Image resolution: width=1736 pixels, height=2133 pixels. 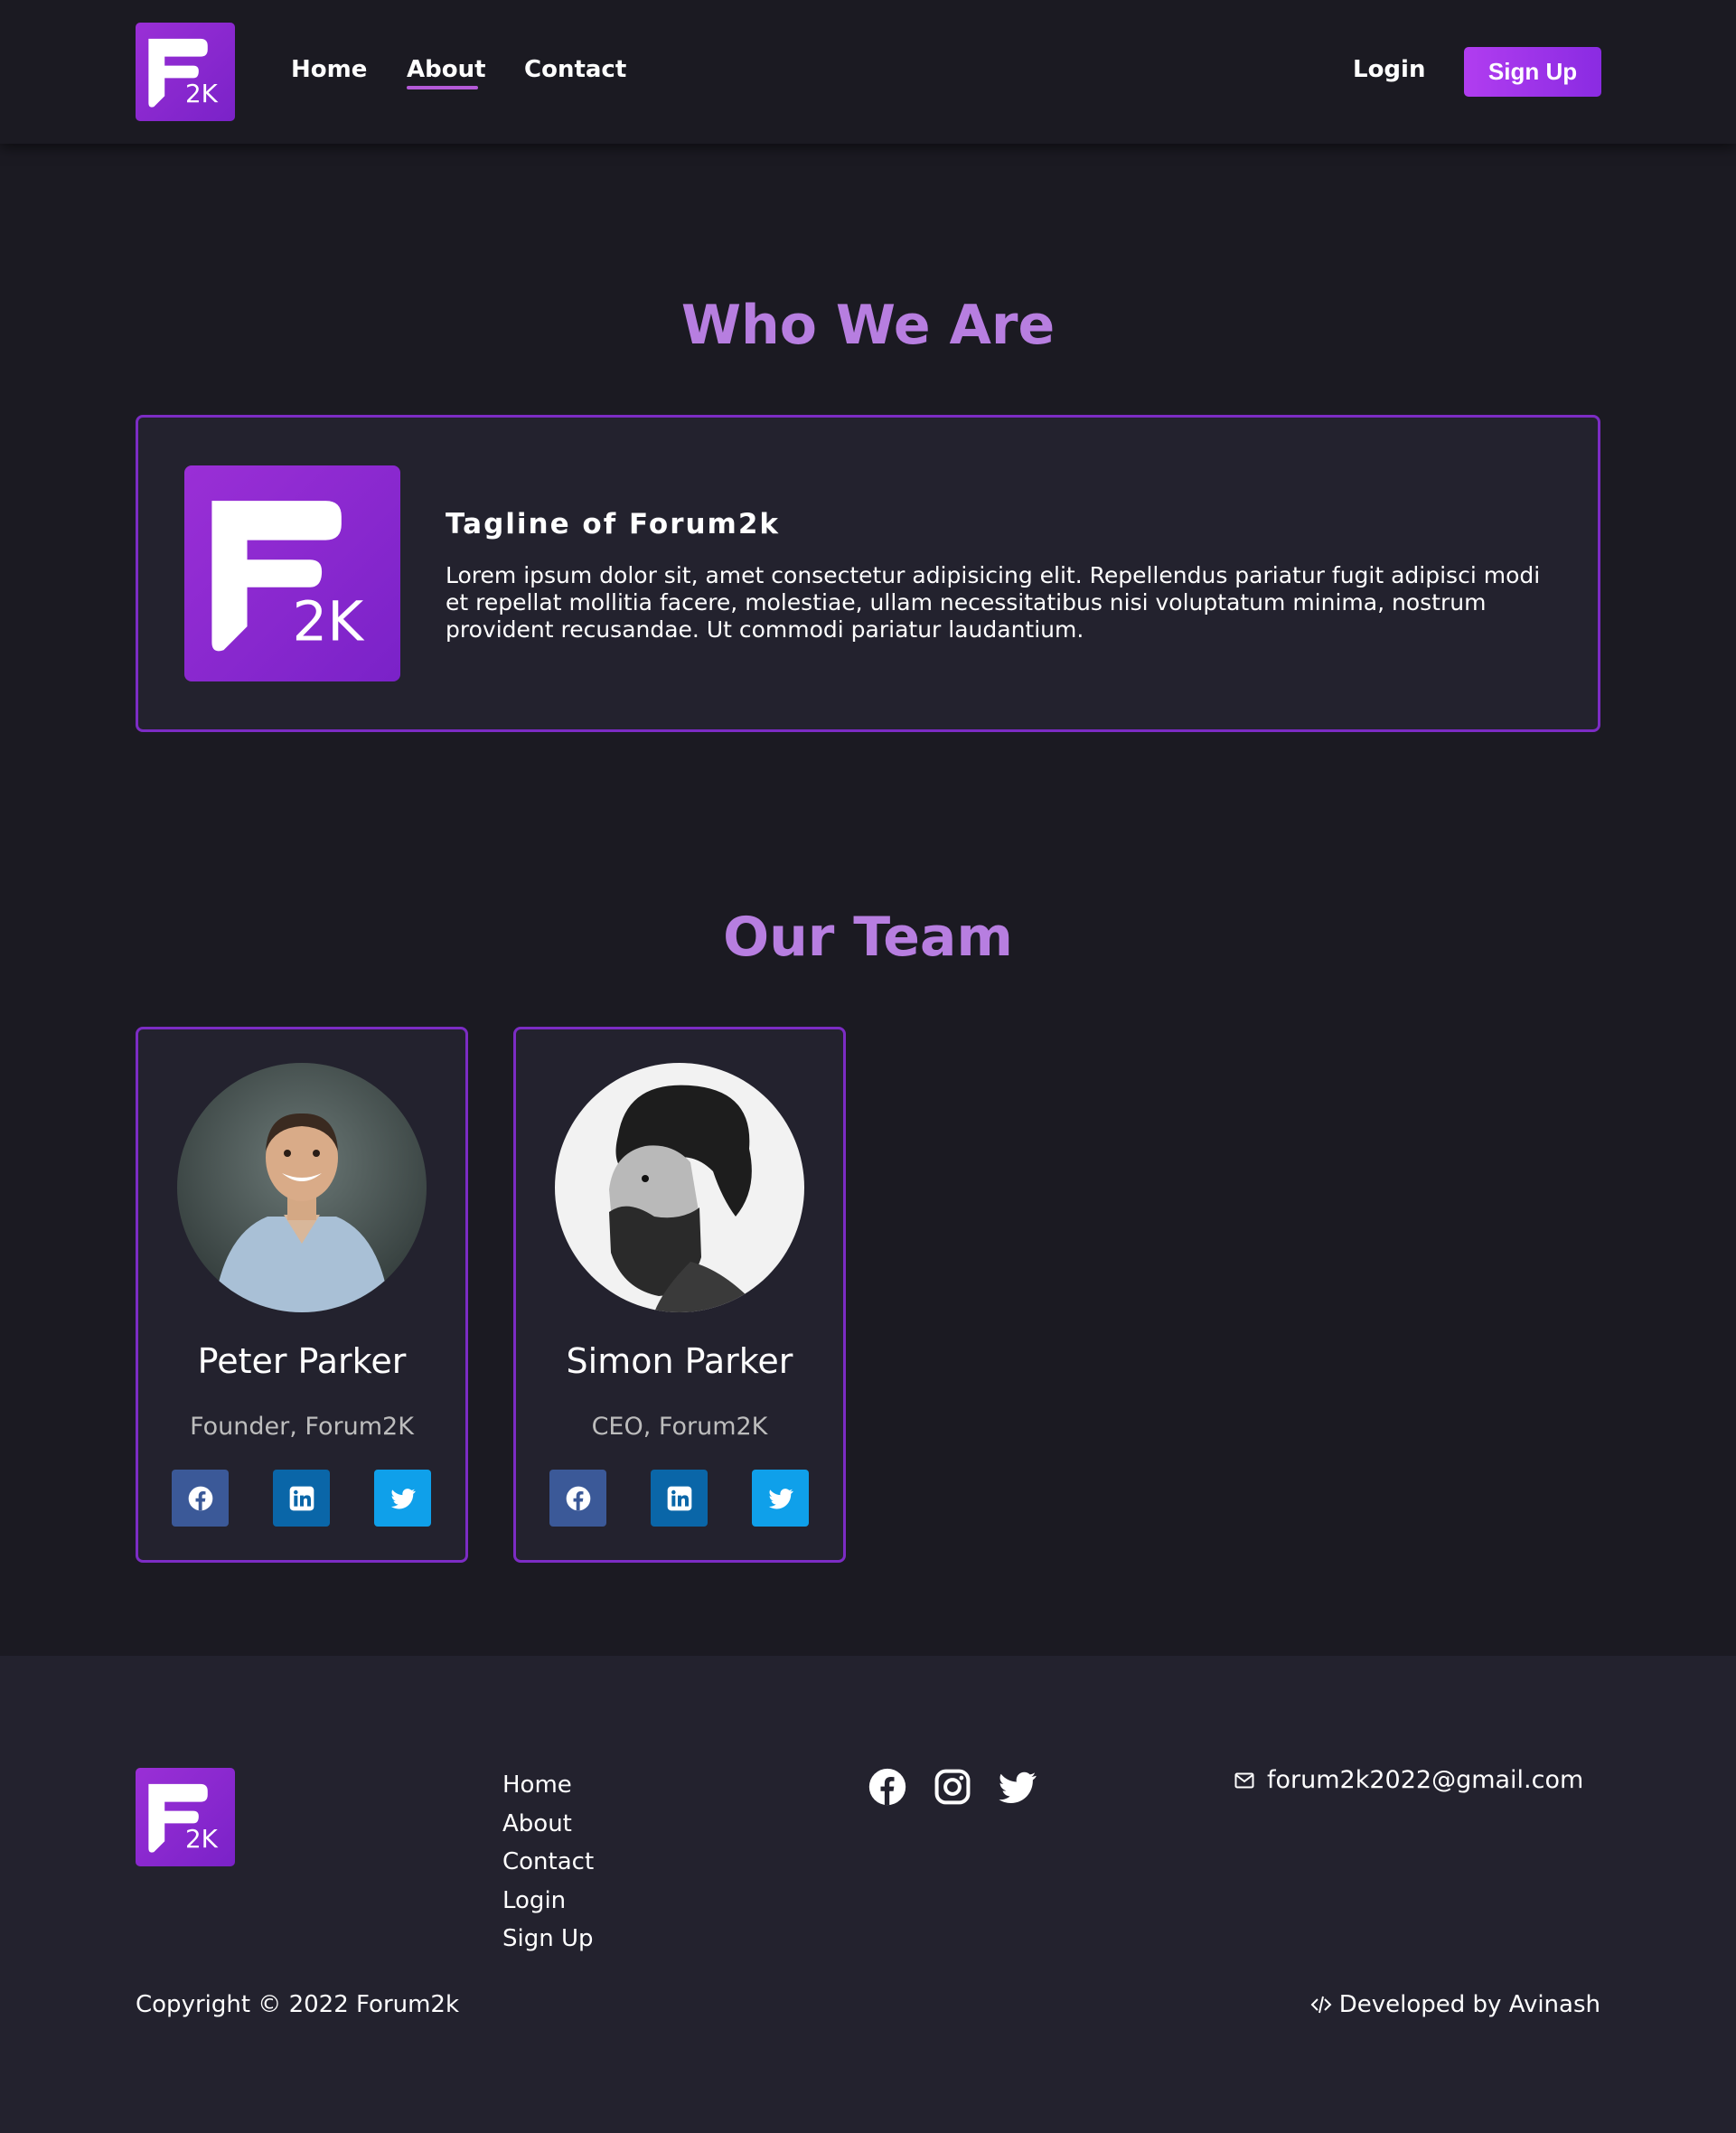 What do you see at coordinates (302, 1361) in the screenshot?
I see `member-name: Peter Parker` at bounding box center [302, 1361].